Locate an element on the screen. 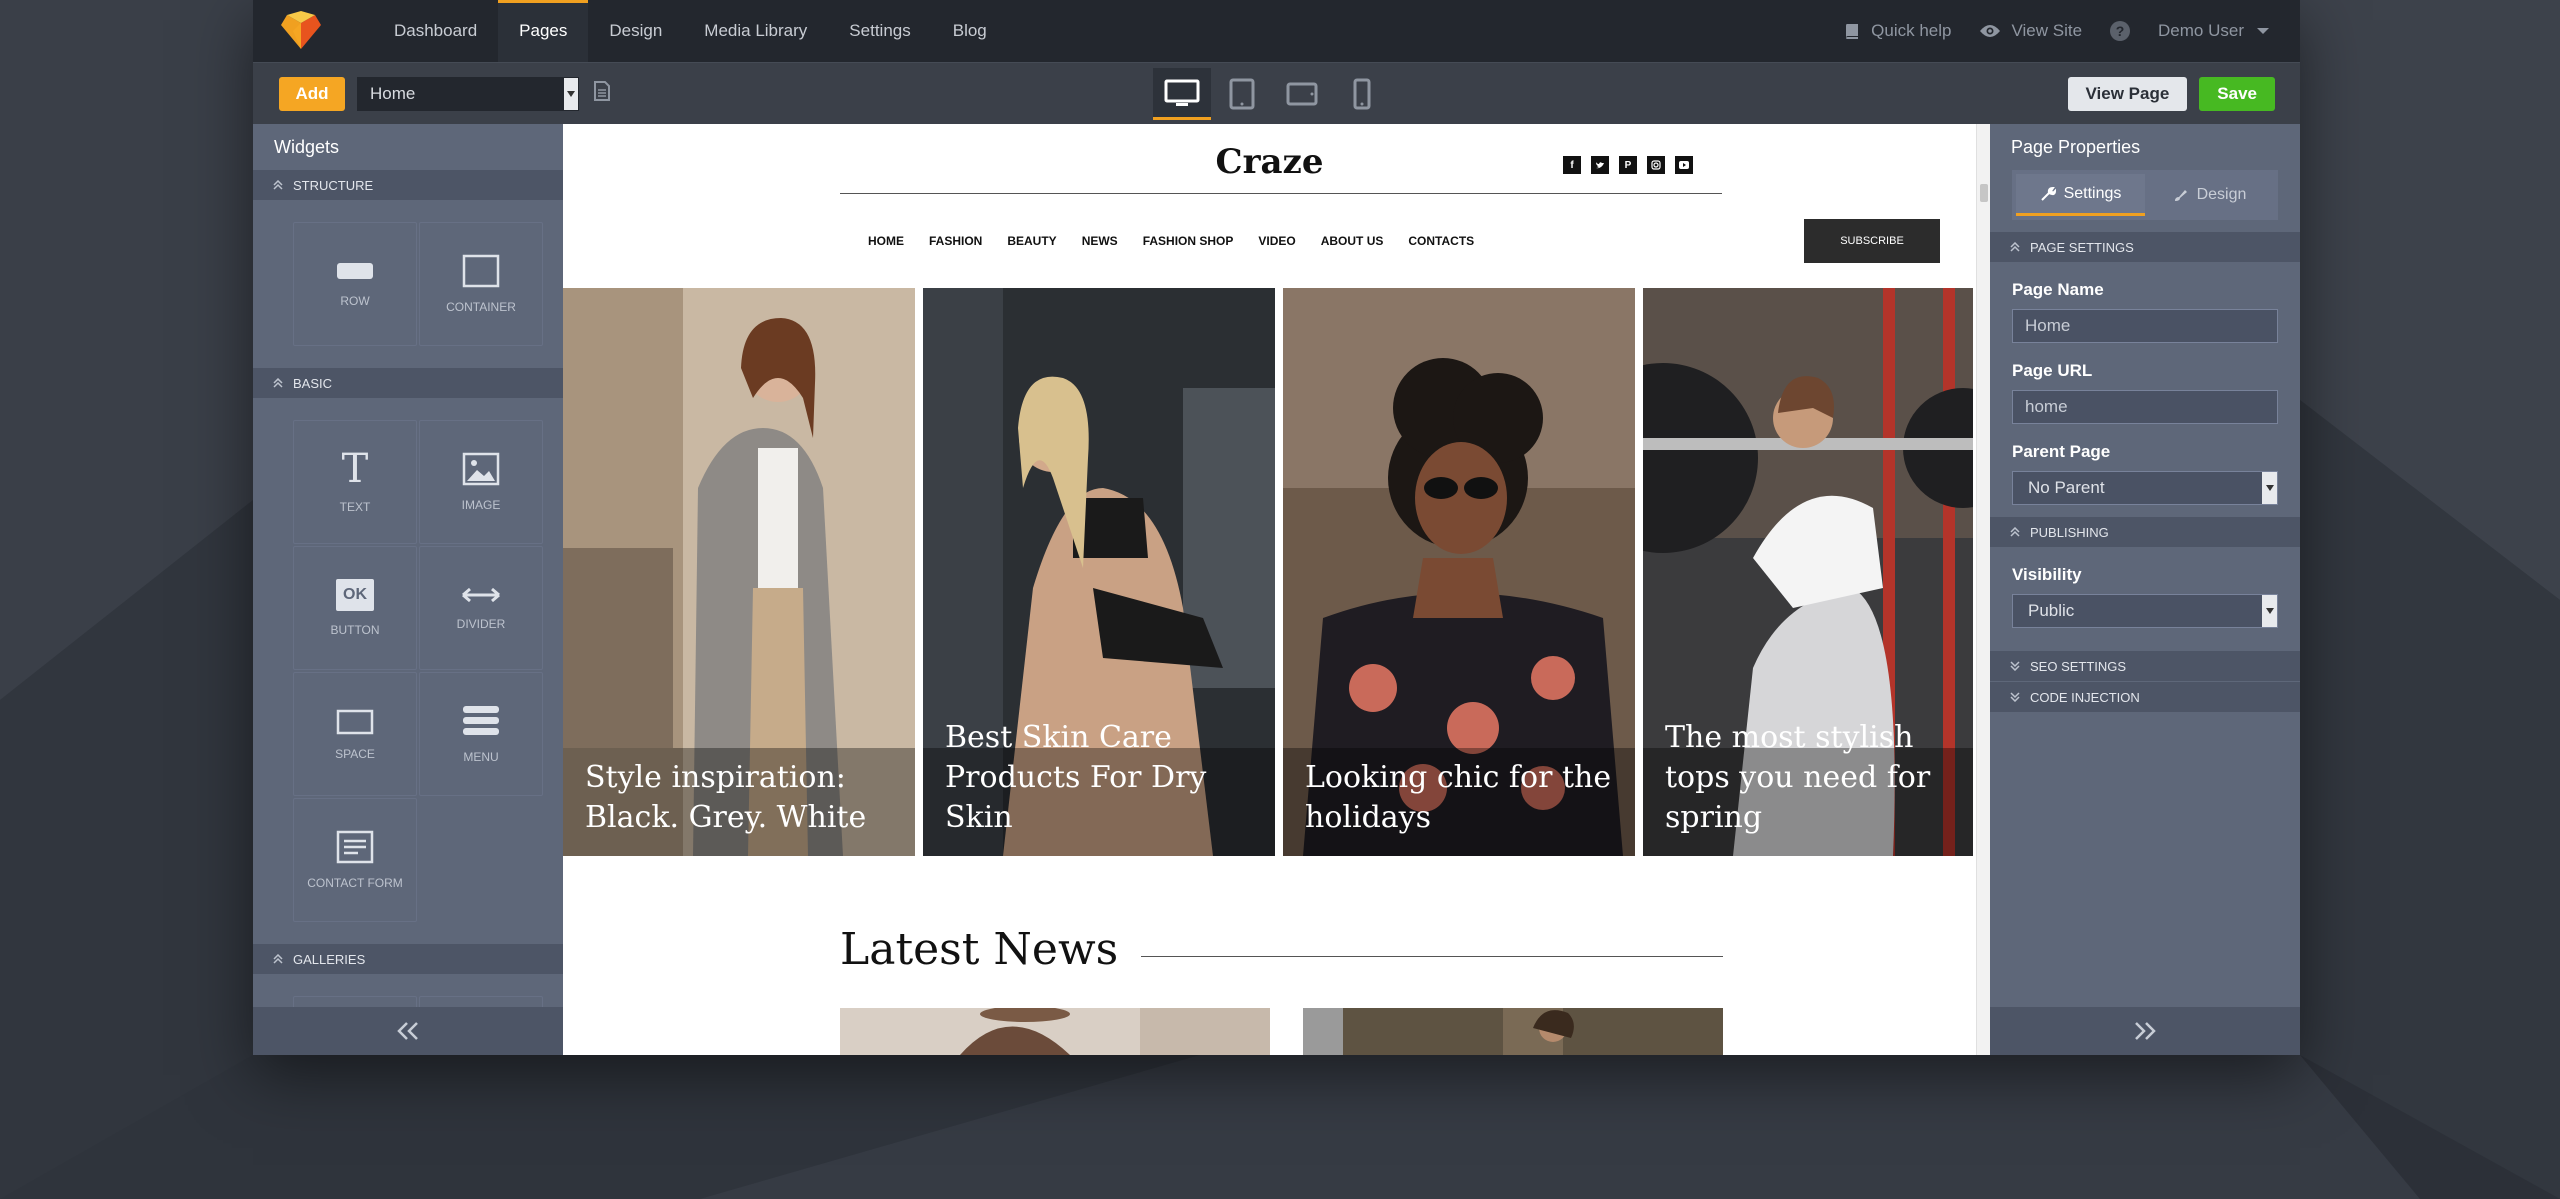 This screenshot has height=1199, width=2560. widget-button: OK BUTTON is located at coordinates (355, 608).